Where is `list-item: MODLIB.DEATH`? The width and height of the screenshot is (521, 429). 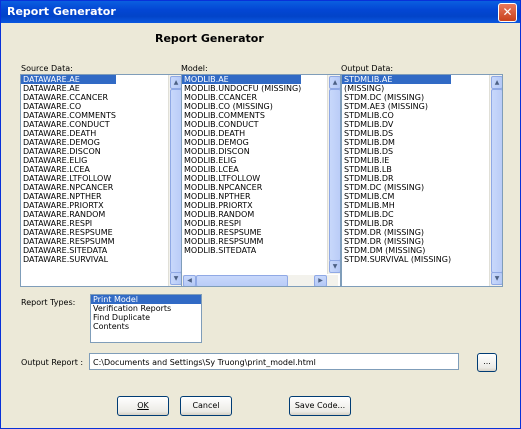 list-item: MODLIB.DEATH is located at coordinates (241, 133).